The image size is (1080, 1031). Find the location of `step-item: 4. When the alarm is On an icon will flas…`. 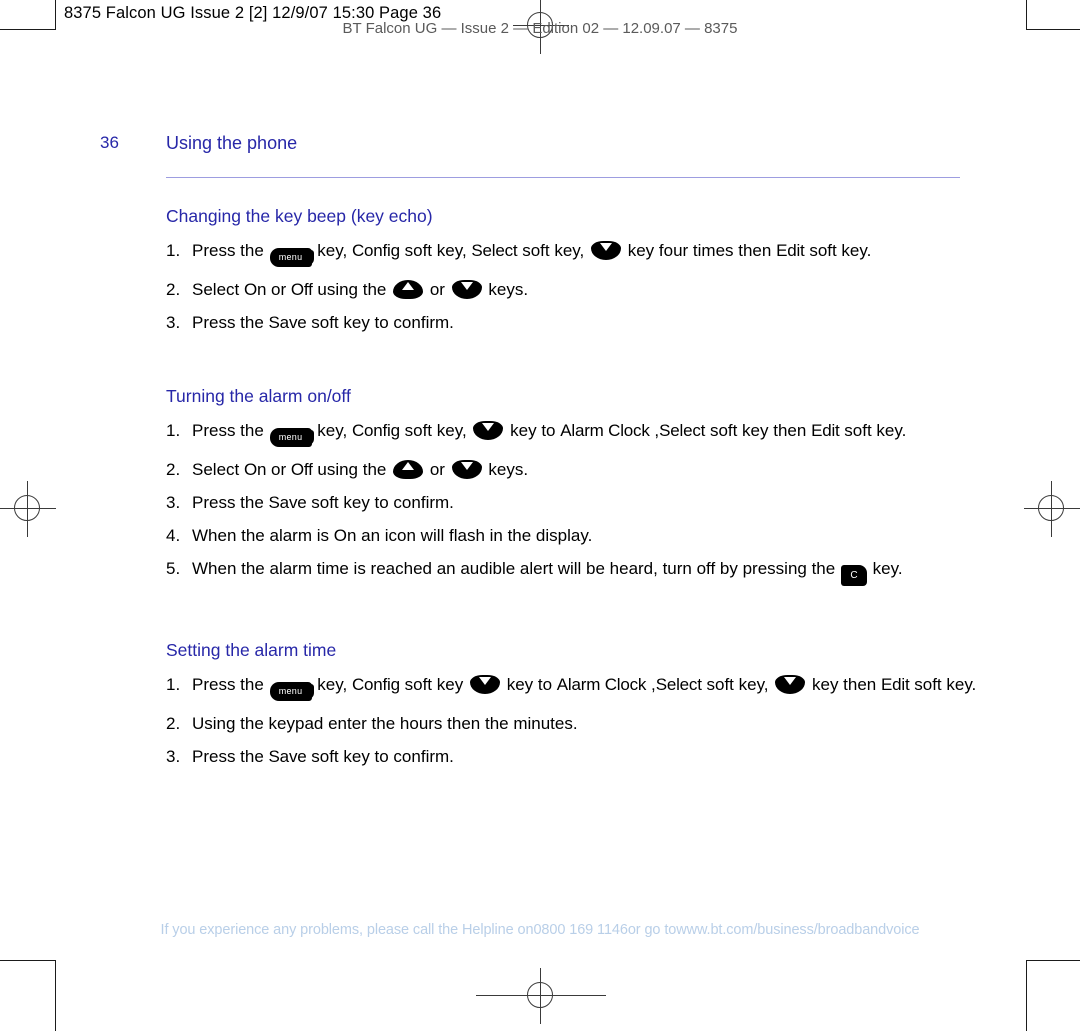

step-item: 4. When the alarm is On an icon will flas… is located at coordinates (571, 536).